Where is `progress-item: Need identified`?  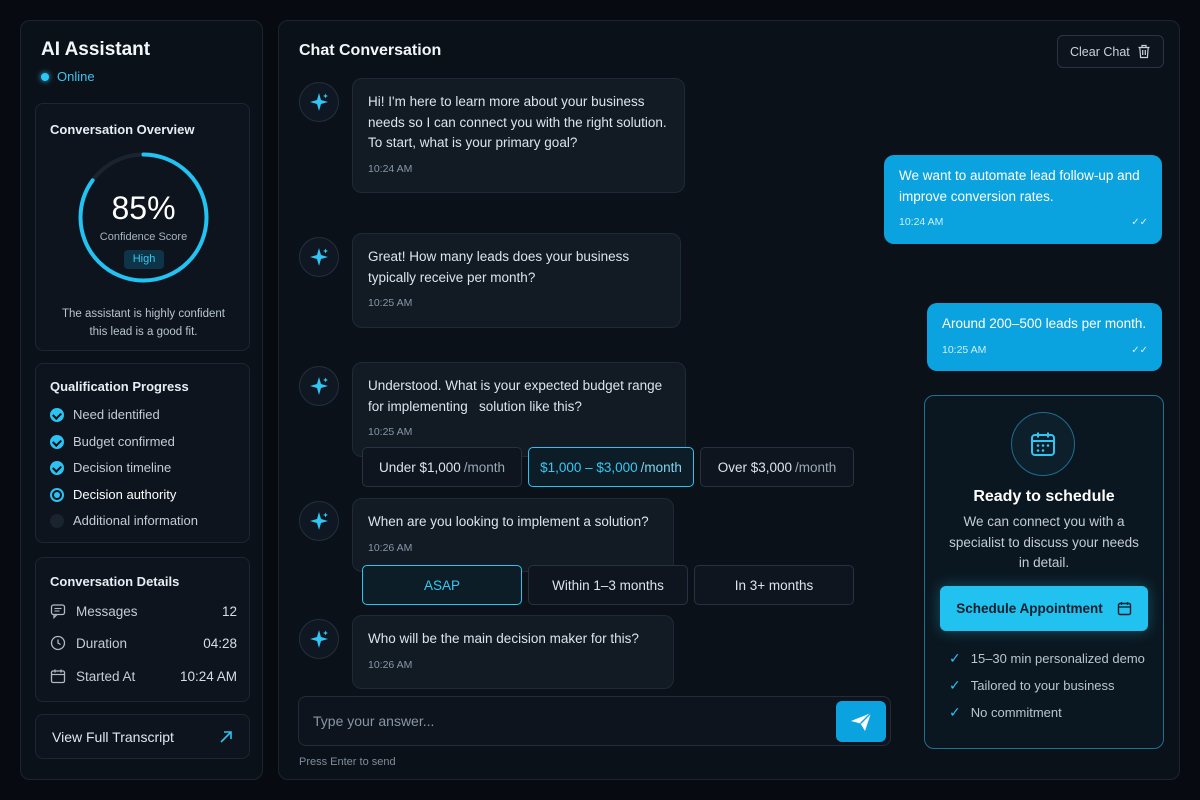 progress-item: Need identified is located at coordinates (105, 414).